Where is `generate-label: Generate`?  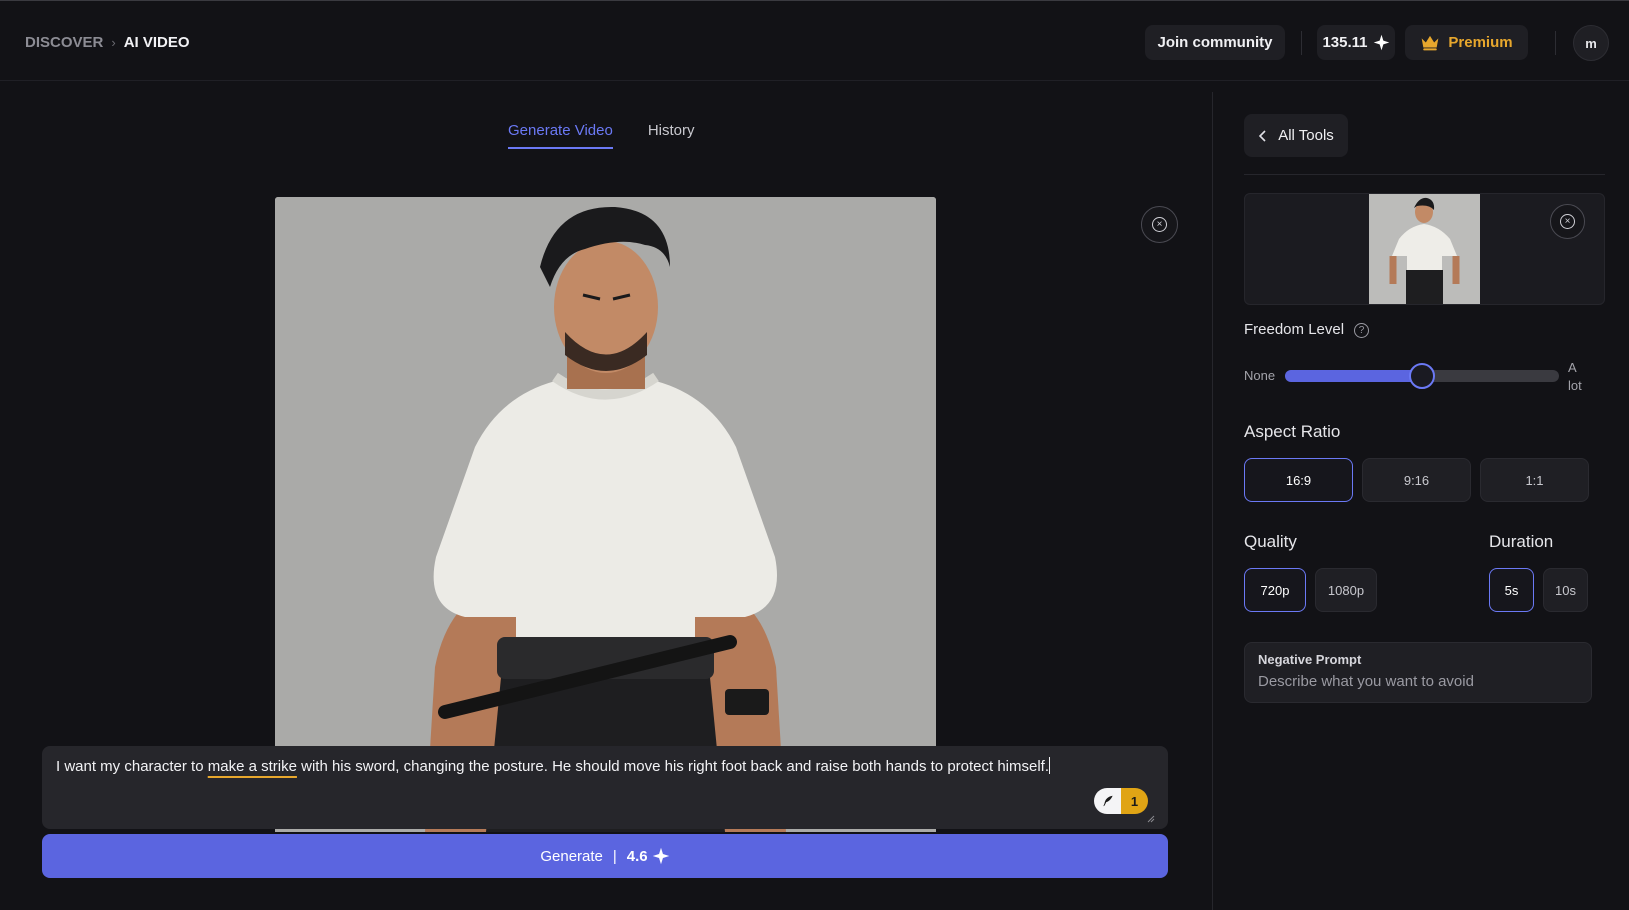 generate-label: Generate is located at coordinates (571, 856).